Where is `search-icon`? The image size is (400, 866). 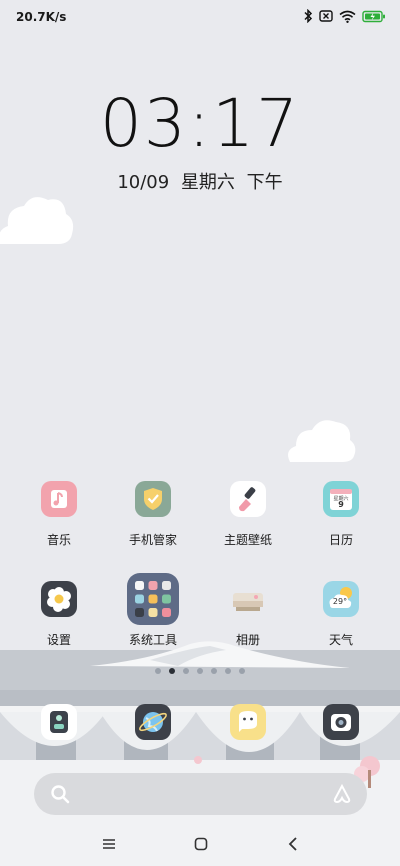 search-icon is located at coordinates (60, 794).